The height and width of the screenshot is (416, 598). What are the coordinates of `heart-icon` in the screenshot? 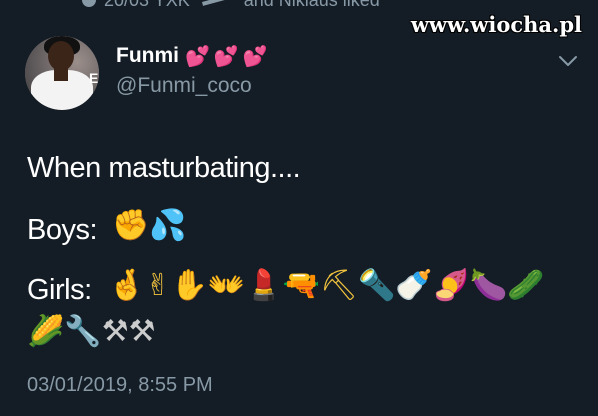 It's located at (89, 3).